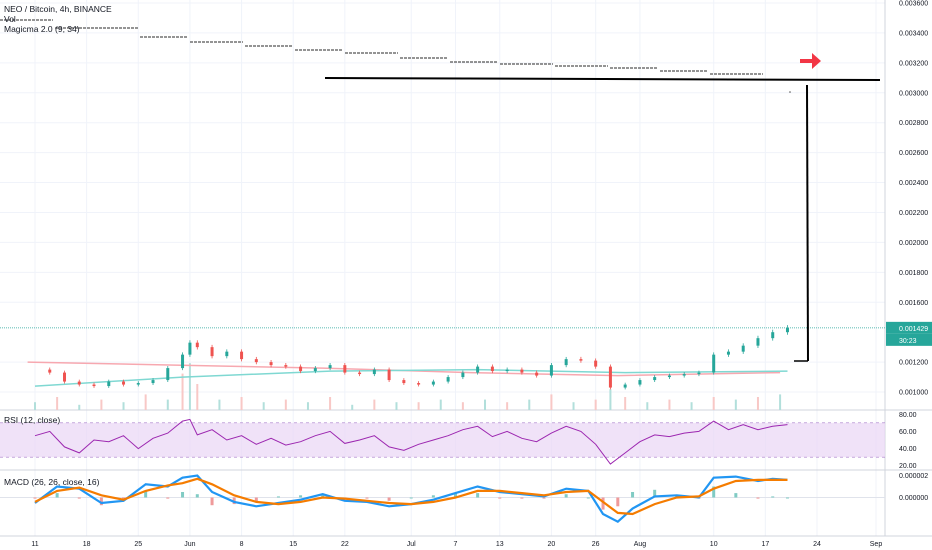 This screenshot has width=932, height=550. Describe the element at coordinates (908, 341) in the screenshot. I see `countdown-label: 30:23` at that location.